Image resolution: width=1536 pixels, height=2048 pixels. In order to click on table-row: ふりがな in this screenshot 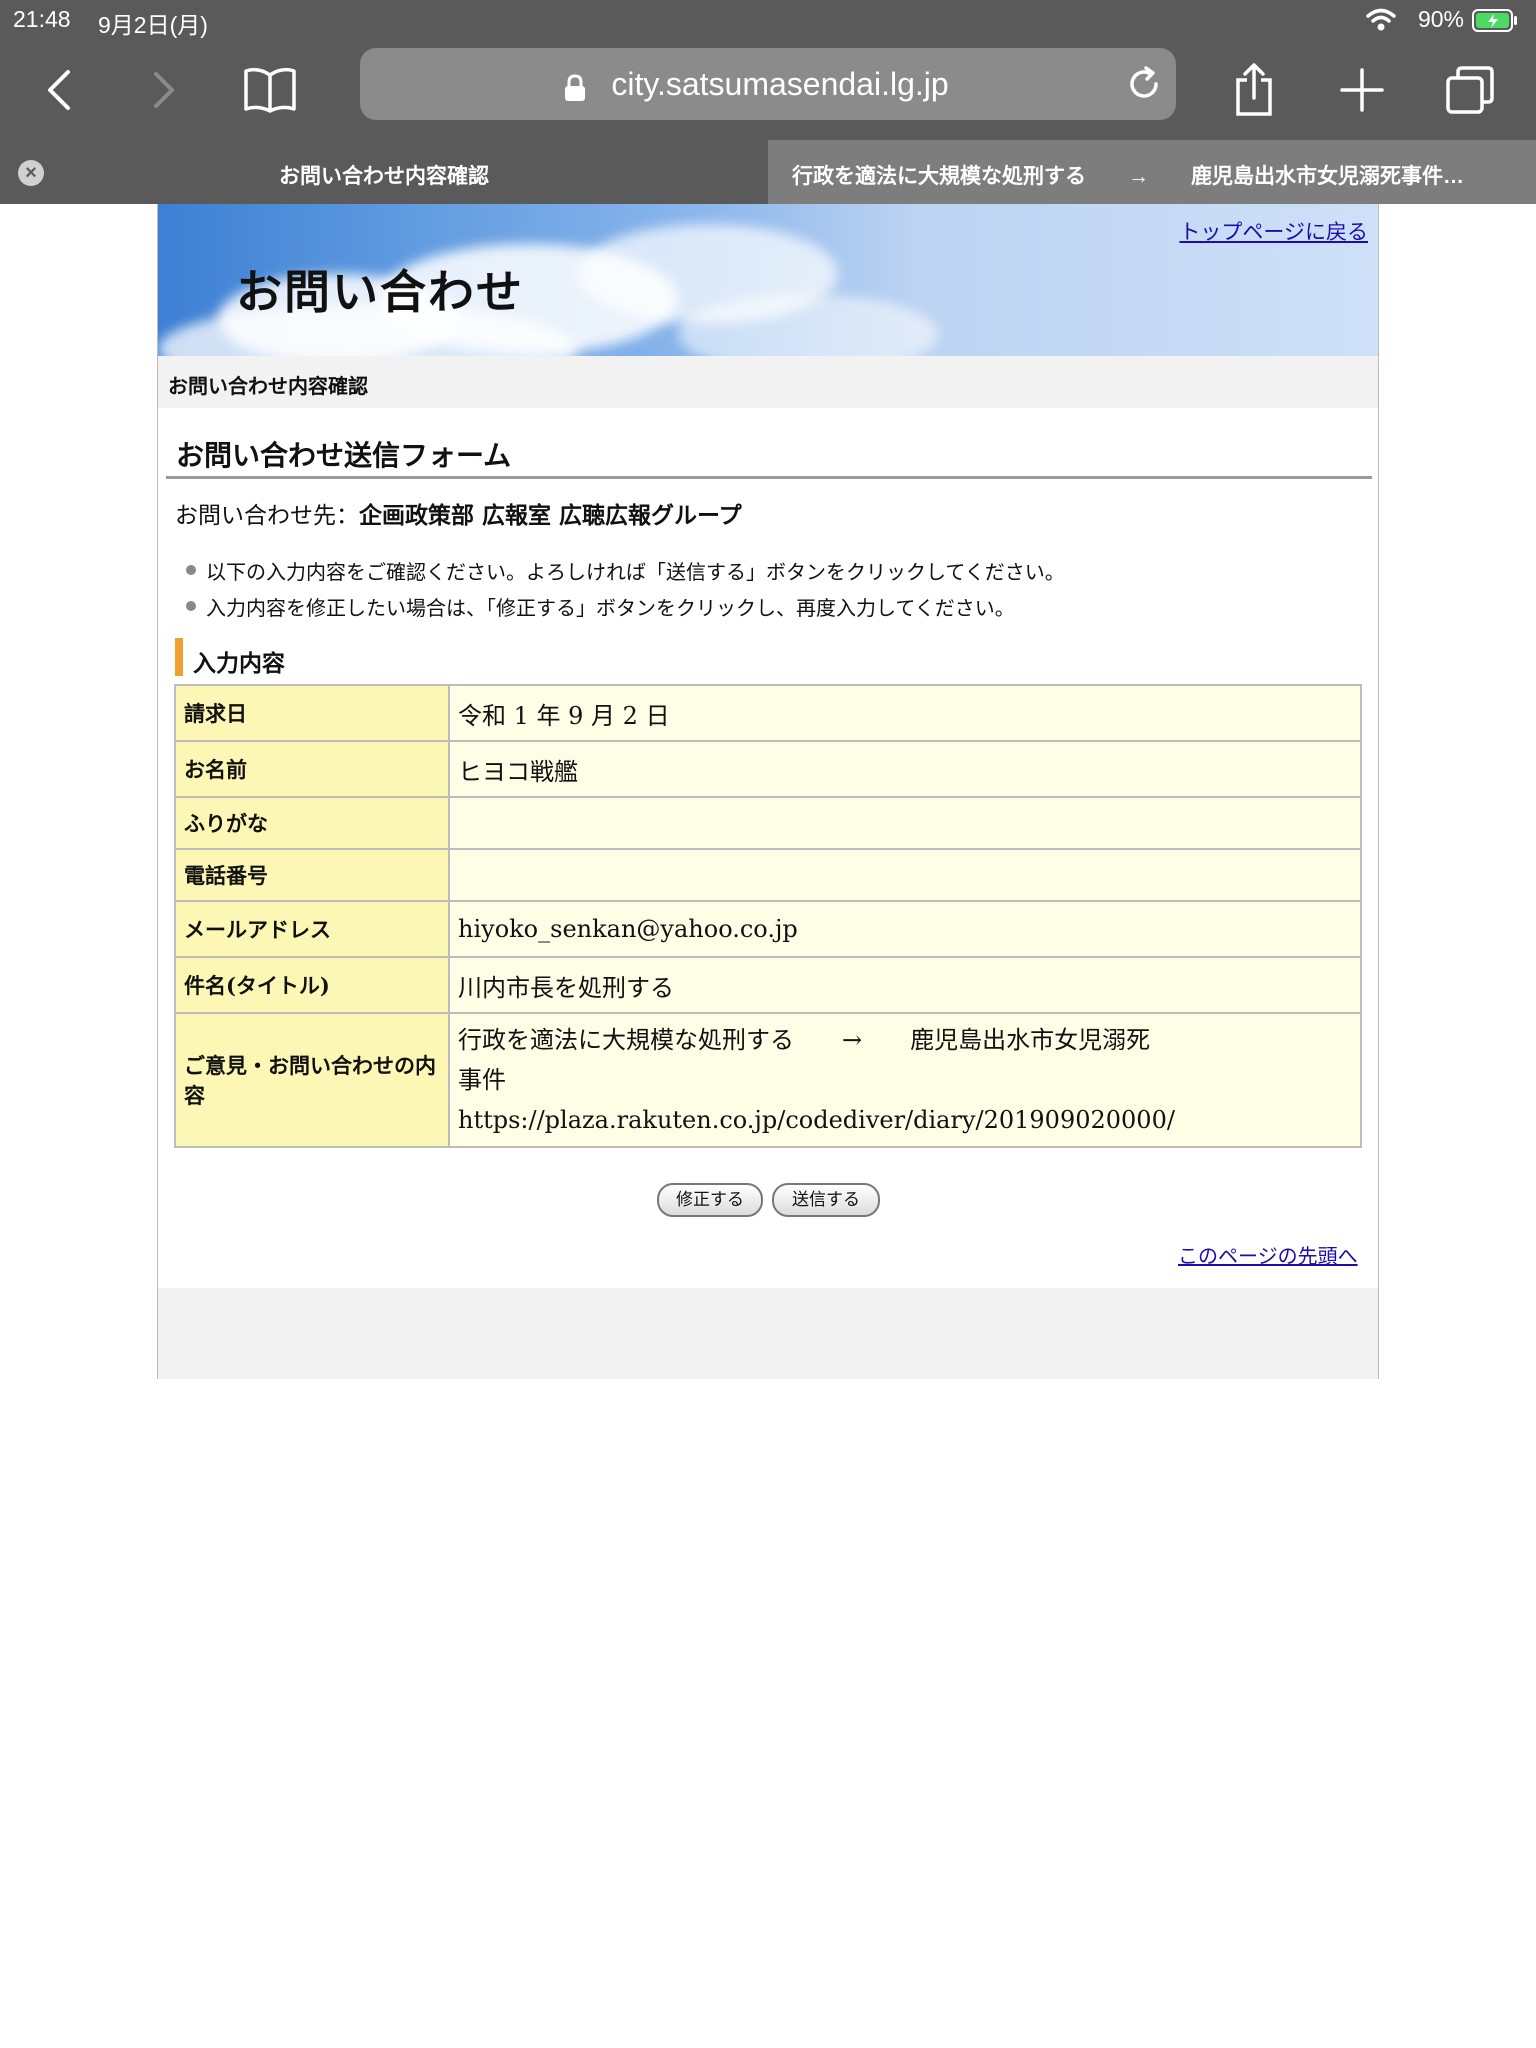, I will do `click(768, 823)`.